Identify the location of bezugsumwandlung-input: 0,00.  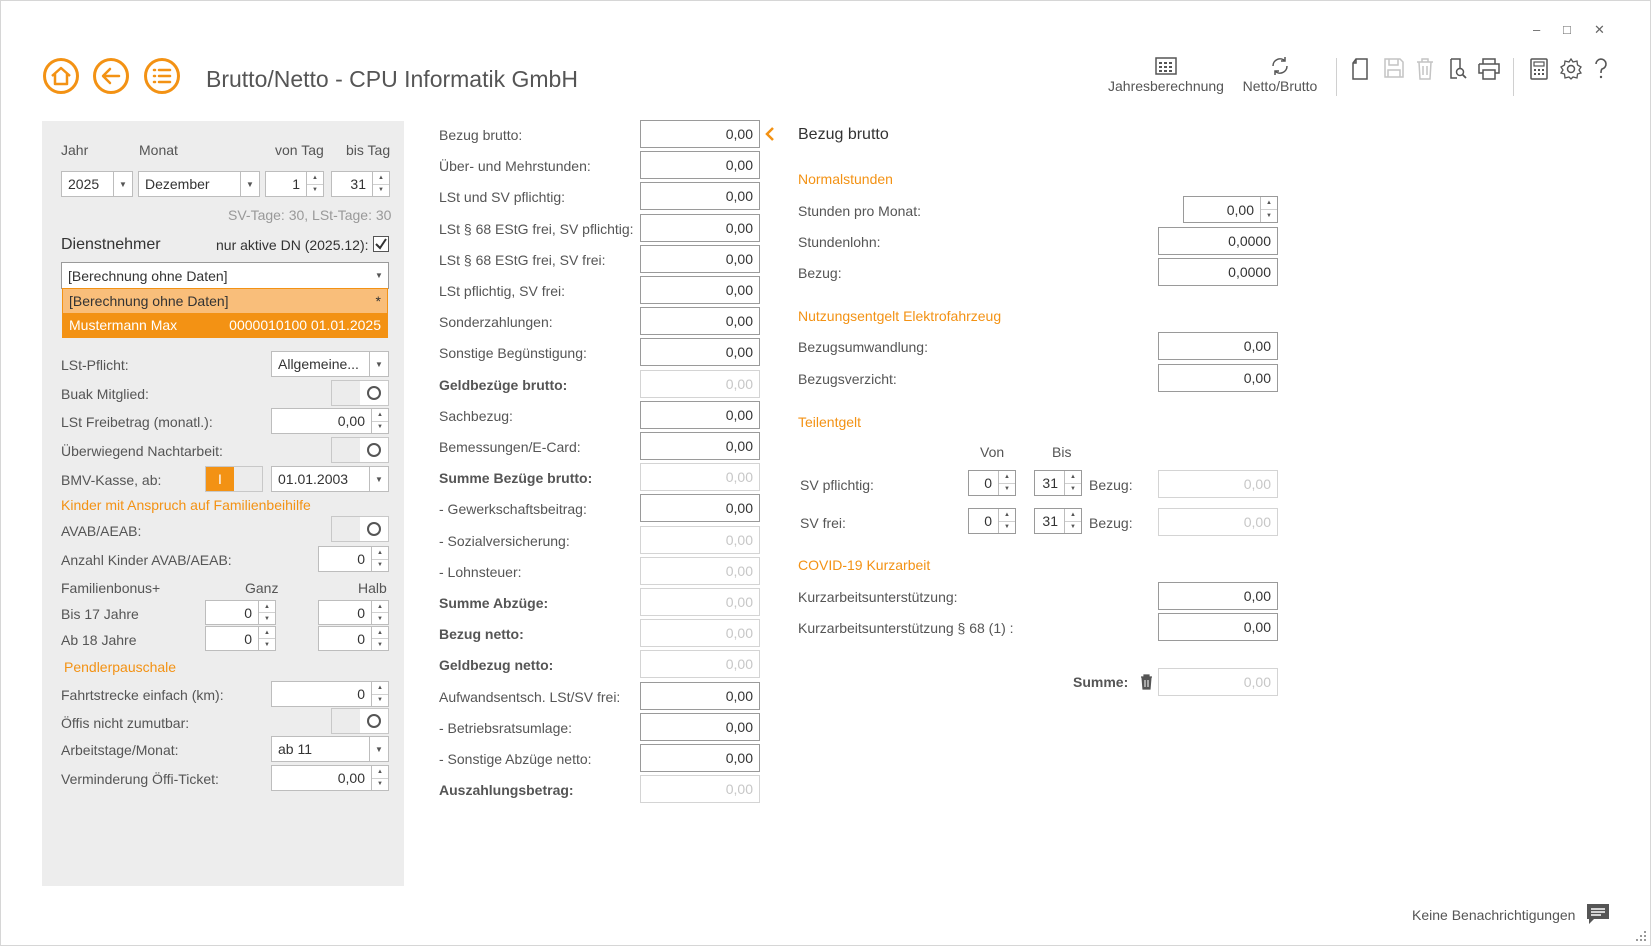
(1218, 346).